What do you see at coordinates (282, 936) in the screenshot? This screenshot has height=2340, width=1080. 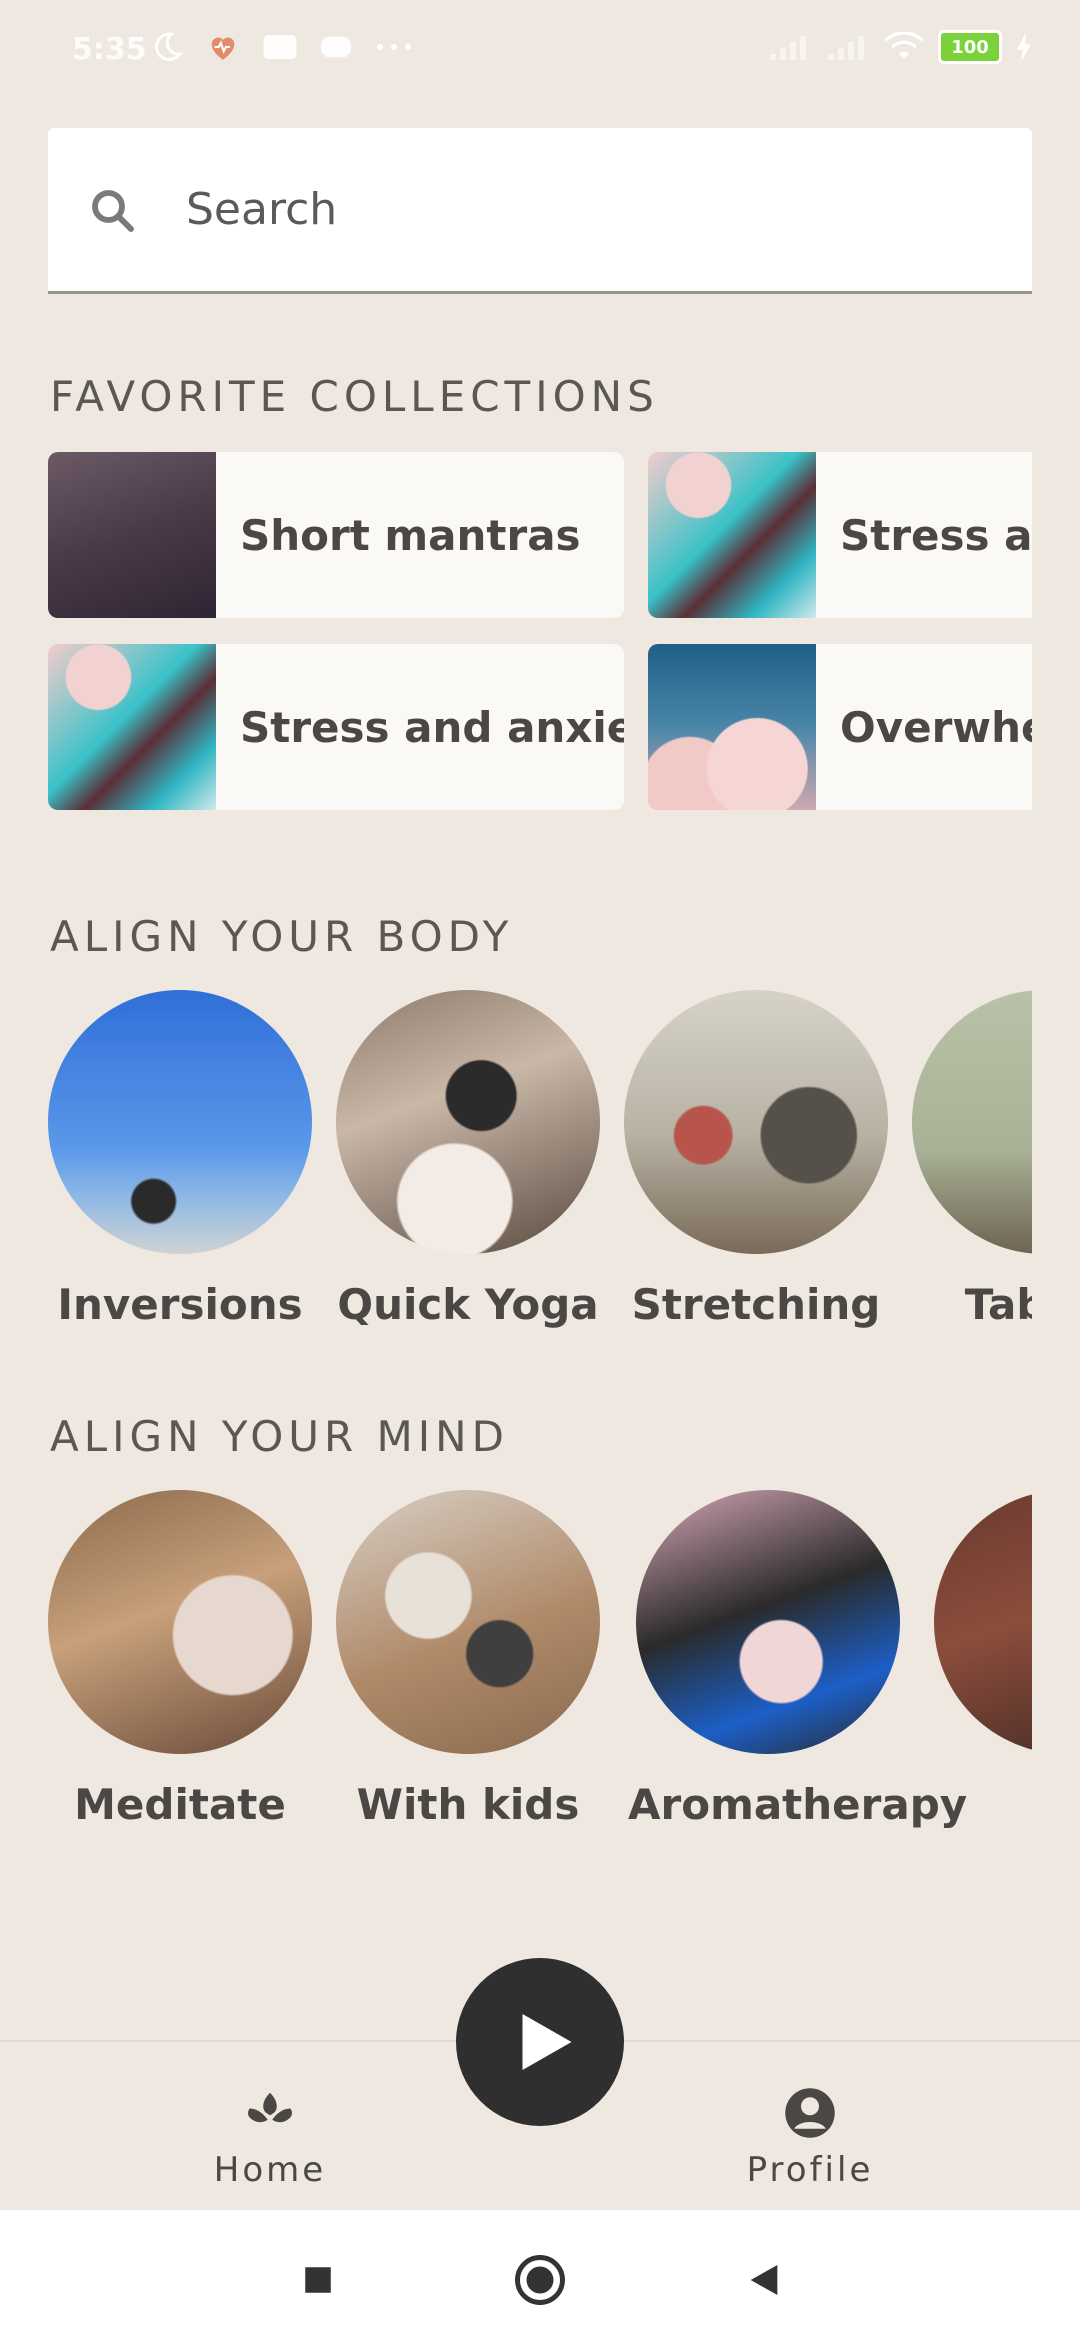 I see `align-body-title: ALIGN YOUR BODY` at bounding box center [282, 936].